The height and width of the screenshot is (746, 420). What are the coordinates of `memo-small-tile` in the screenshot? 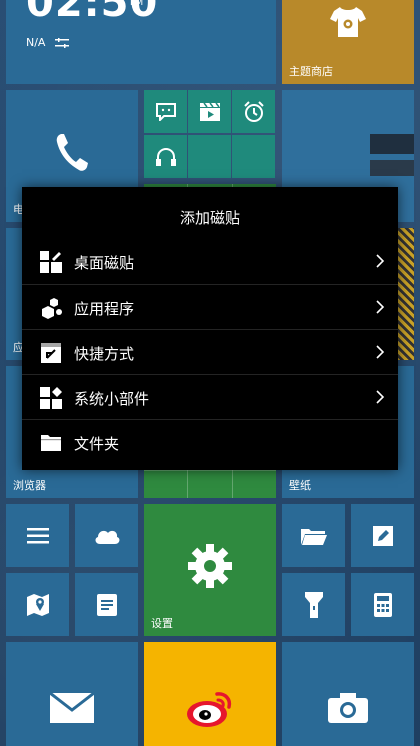 It's located at (106, 604).